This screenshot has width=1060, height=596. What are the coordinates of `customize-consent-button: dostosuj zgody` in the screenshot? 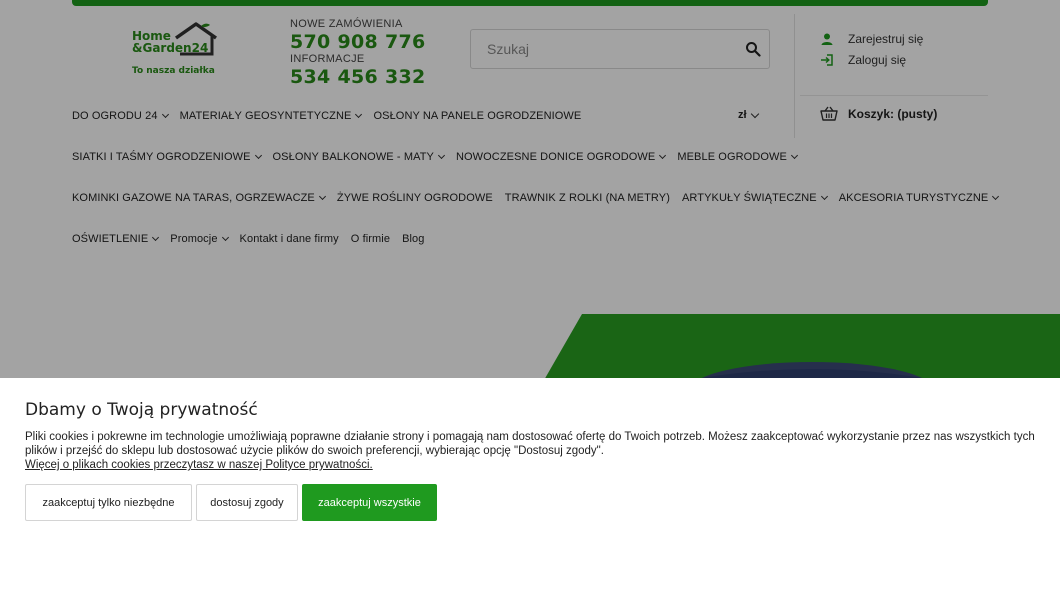 It's located at (247, 502).